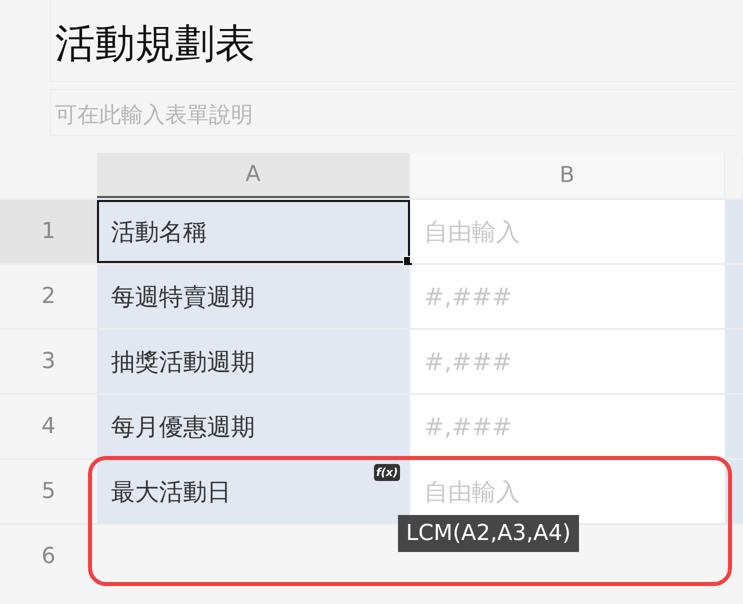 The image size is (743, 604). What do you see at coordinates (183, 362) in the screenshot?
I see `cell-label: 抽獎活動週期` at bounding box center [183, 362].